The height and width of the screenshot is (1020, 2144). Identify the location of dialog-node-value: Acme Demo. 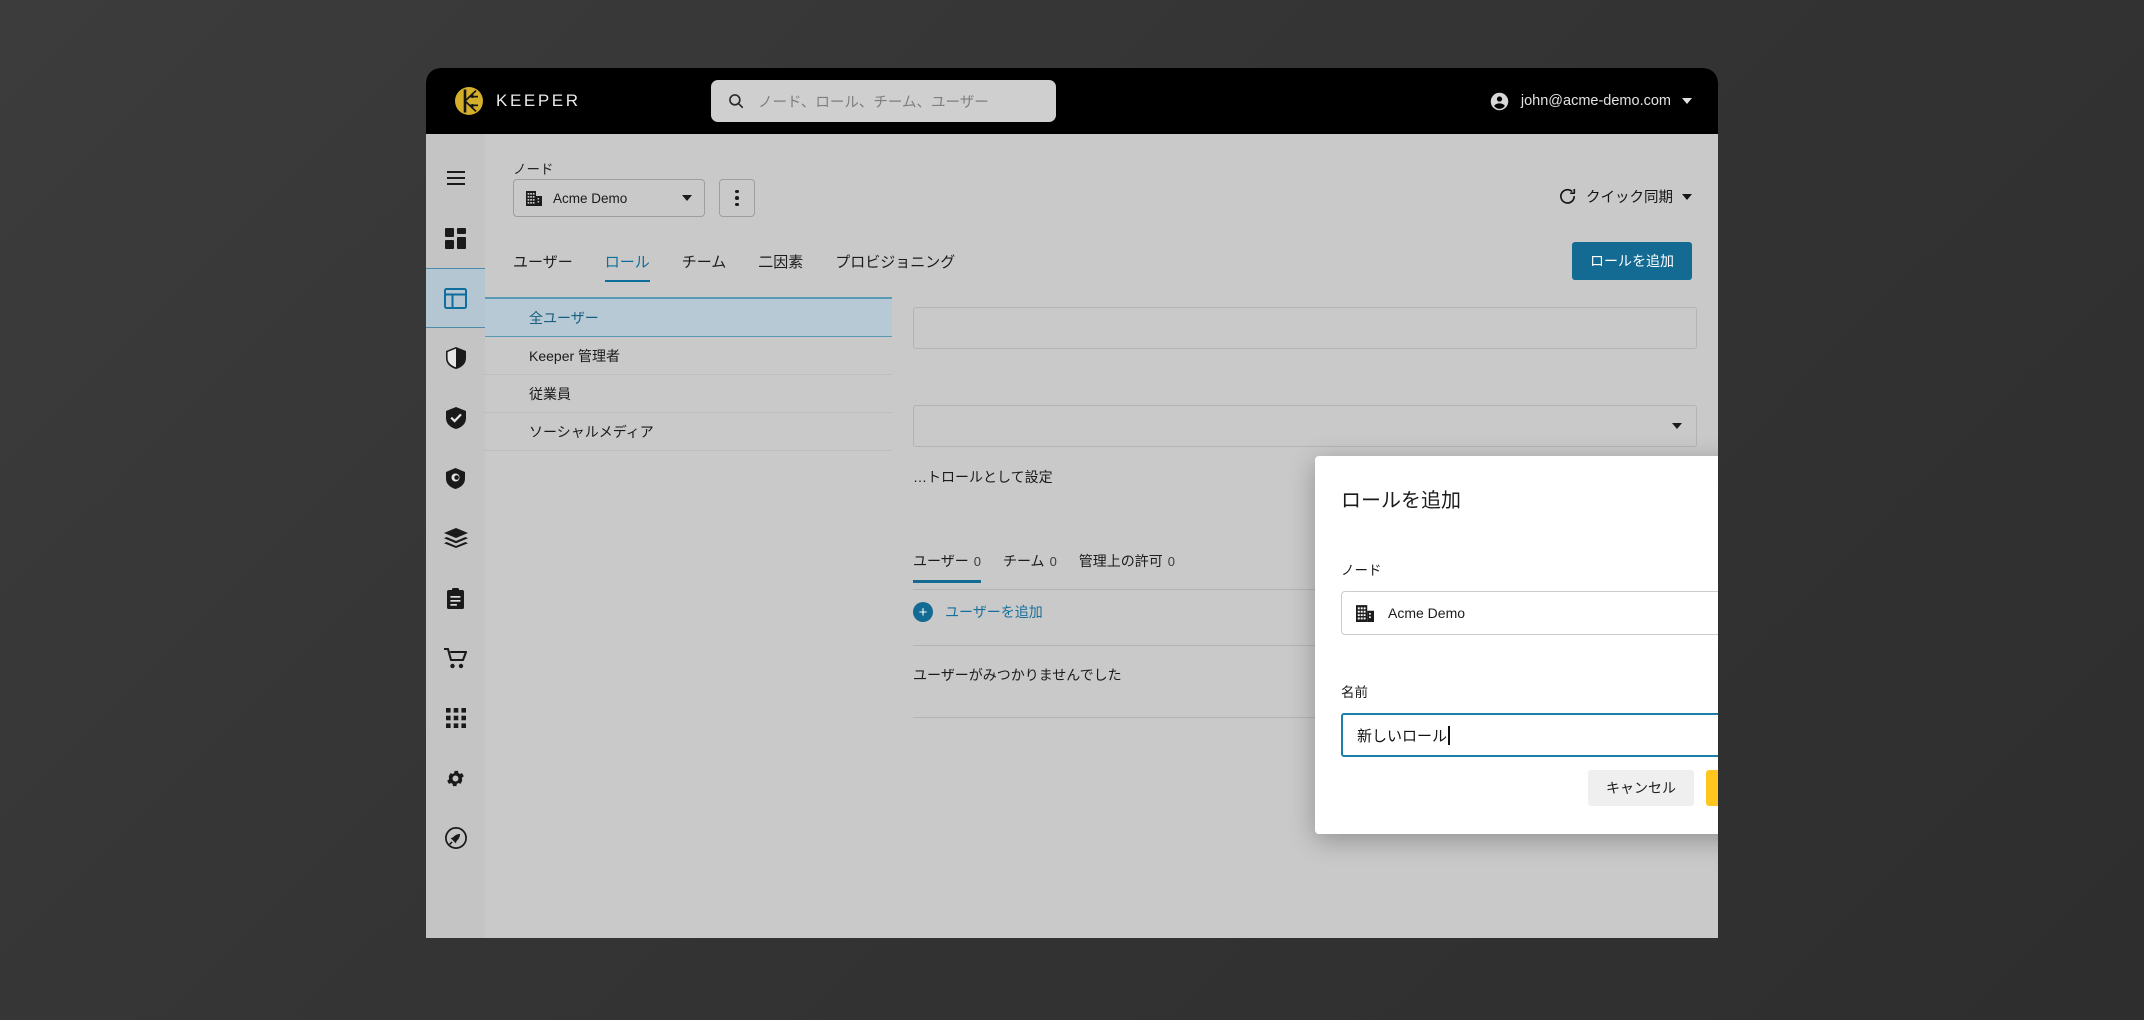
(1427, 613).